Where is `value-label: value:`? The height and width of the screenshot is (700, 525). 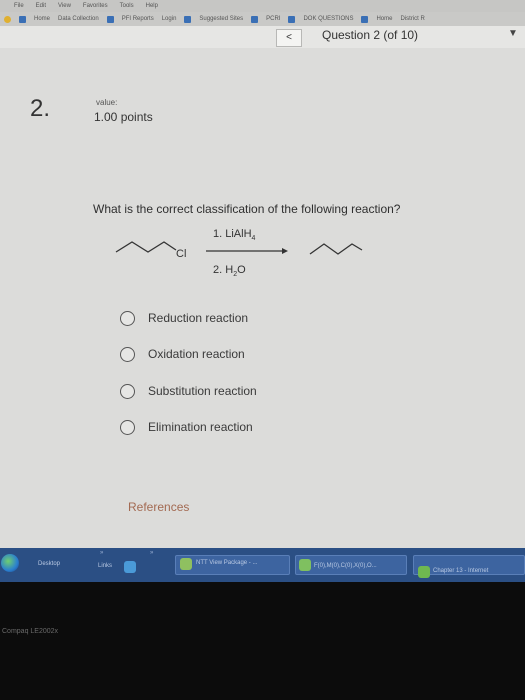
value-label: value: is located at coordinates (107, 102).